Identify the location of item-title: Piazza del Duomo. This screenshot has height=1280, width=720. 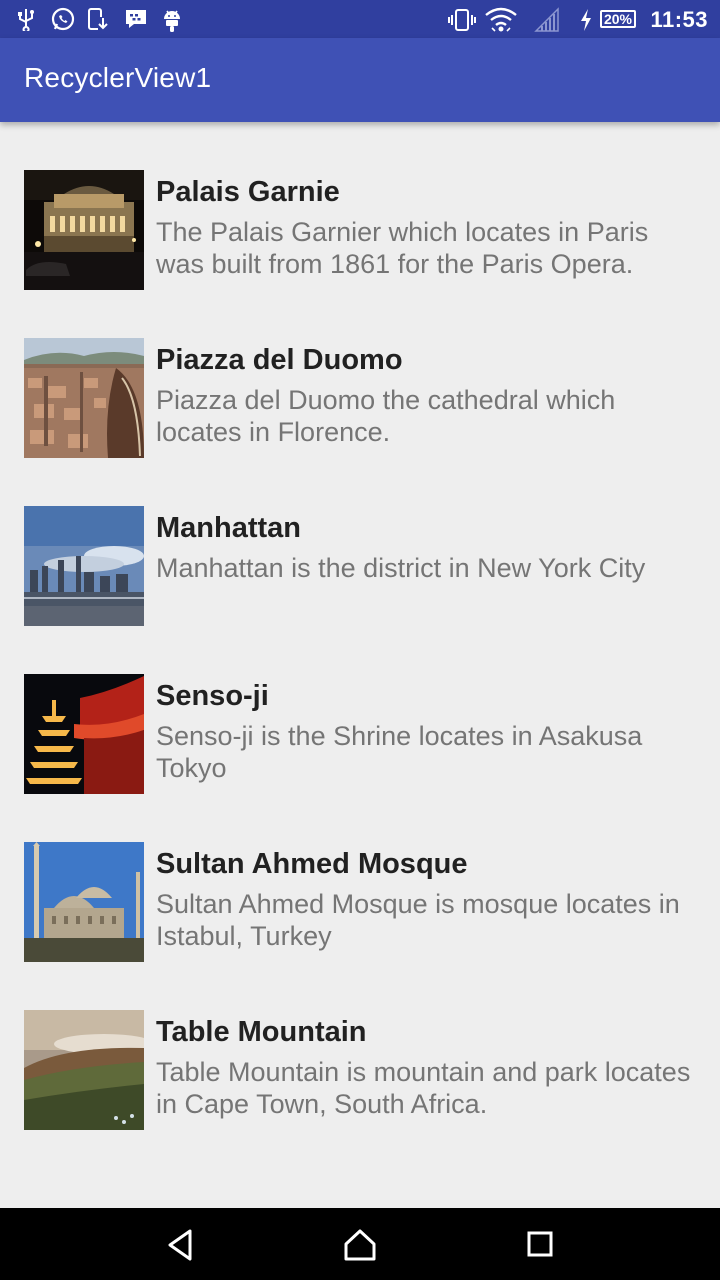
(279, 360).